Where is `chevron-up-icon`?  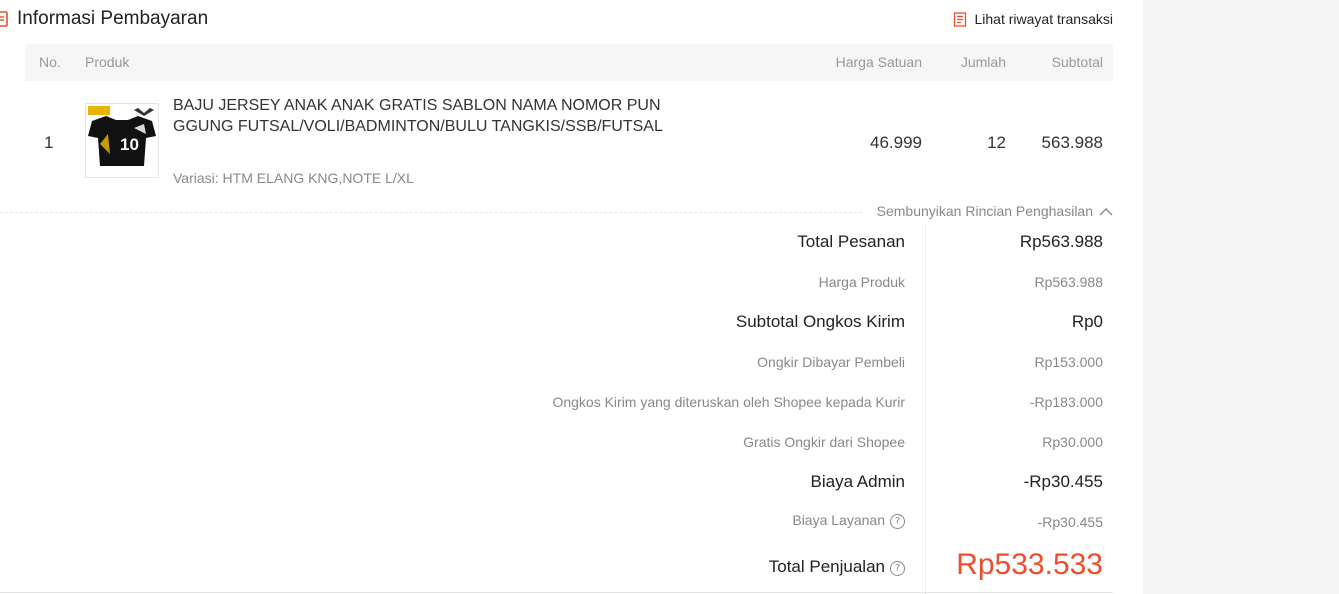 chevron-up-icon is located at coordinates (1106, 211).